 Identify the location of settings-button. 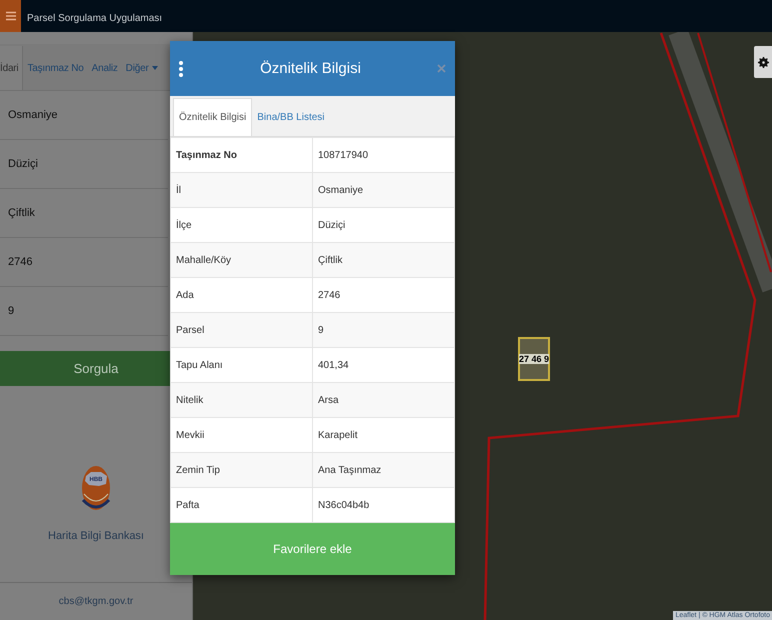
(763, 62).